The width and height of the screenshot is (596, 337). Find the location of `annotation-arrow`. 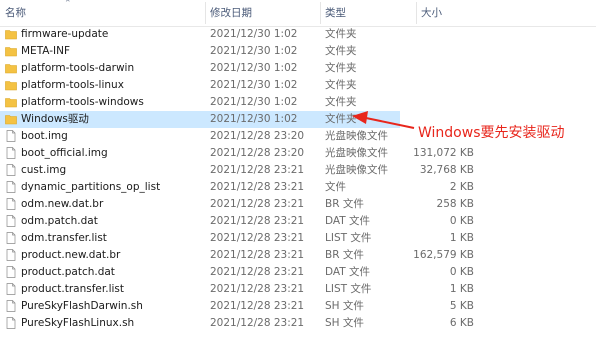

annotation-arrow is located at coordinates (383, 120).